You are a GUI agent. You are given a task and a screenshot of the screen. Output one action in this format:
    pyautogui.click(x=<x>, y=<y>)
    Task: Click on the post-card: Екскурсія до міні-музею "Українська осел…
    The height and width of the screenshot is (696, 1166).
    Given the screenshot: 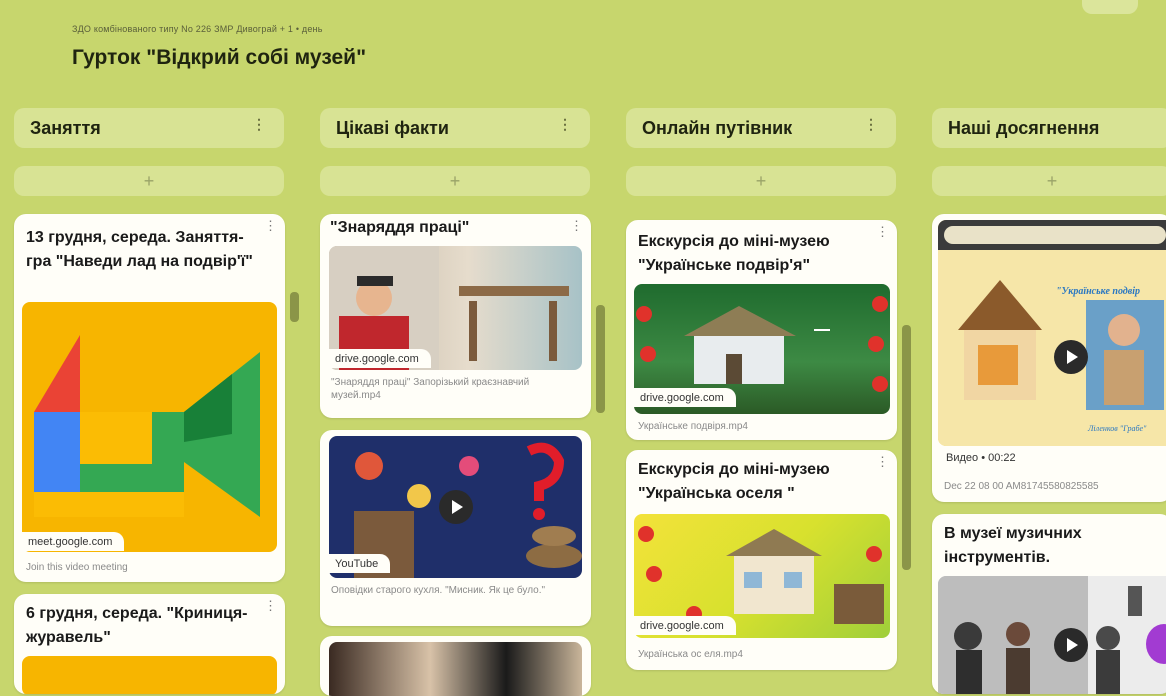 What is the action you would take?
    pyautogui.click(x=761, y=560)
    